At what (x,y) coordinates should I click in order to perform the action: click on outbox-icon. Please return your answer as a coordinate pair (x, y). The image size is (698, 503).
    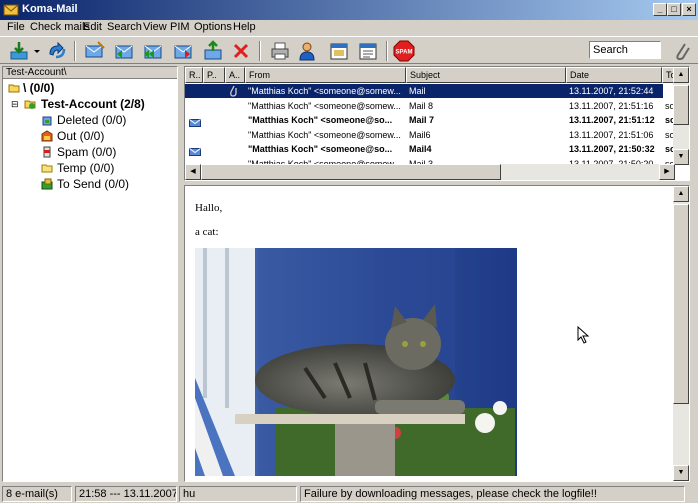
    Looking at the image, I should click on (47, 136).